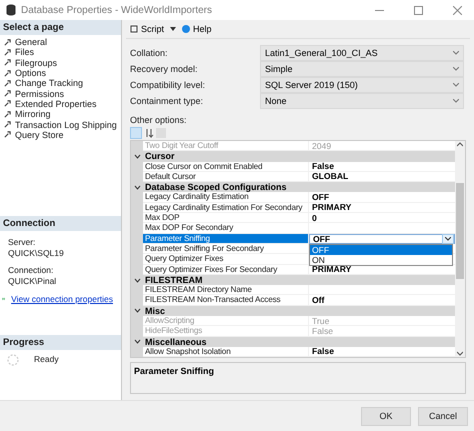  Describe the element at coordinates (299, 341) in the screenshot. I see `category-header: Miscellaneous` at that location.